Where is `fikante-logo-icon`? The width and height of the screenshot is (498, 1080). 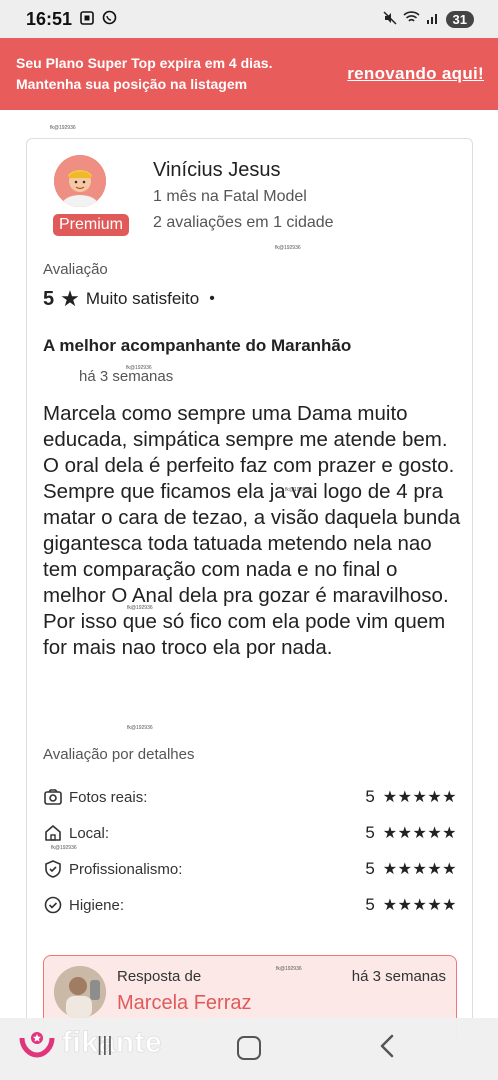
fikante-logo-icon is located at coordinates (37, 1045).